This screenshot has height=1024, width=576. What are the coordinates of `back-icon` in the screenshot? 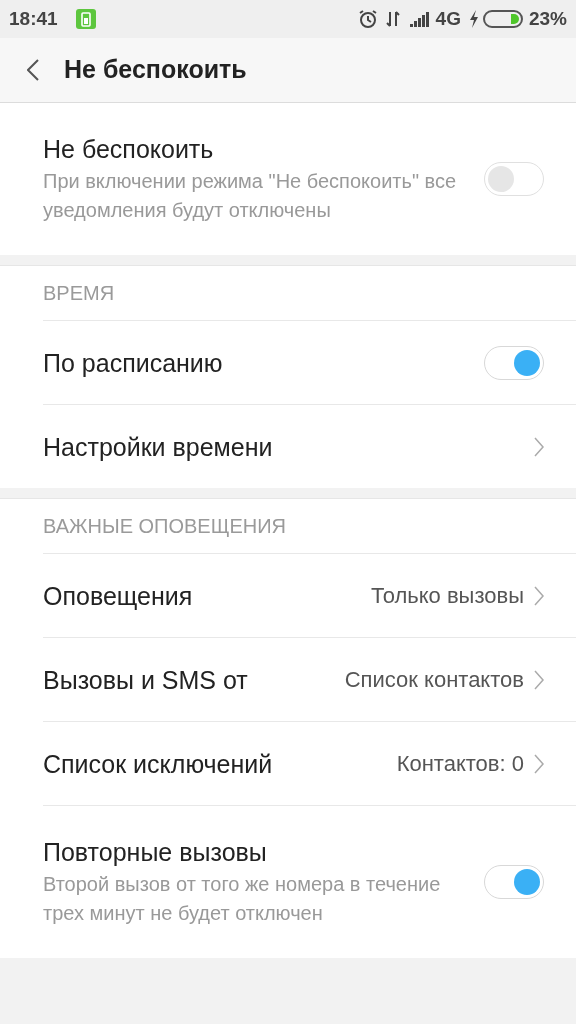 It's located at (33, 70).